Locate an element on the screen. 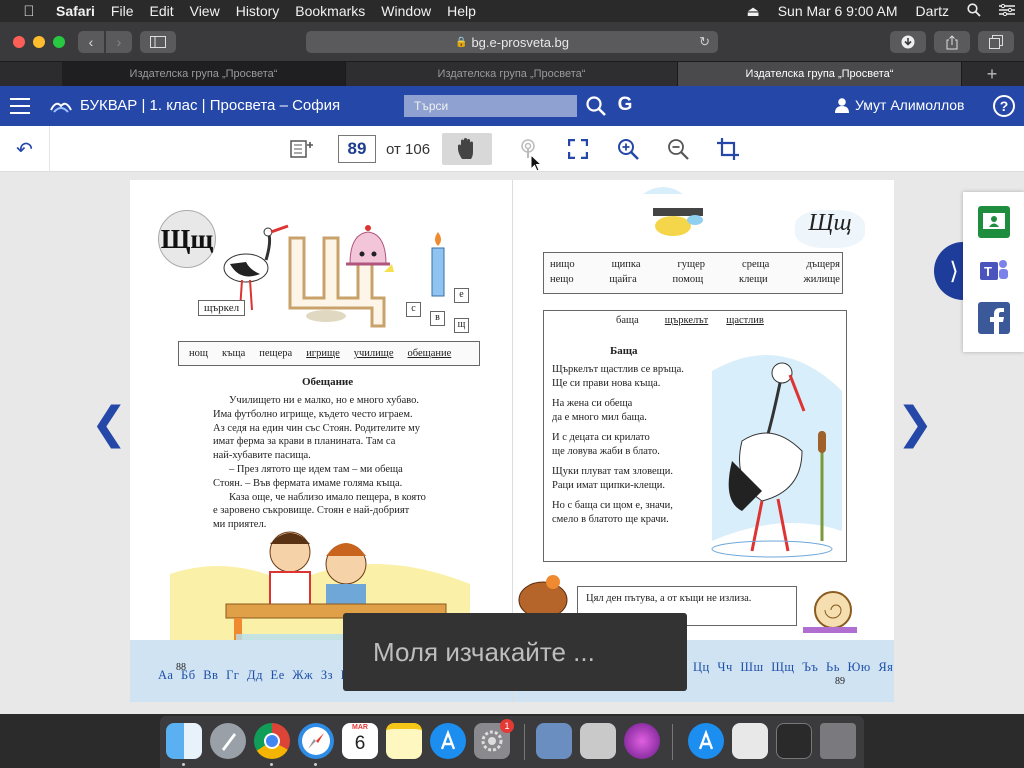  menu-bookmarks: Bookmarks is located at coordinates (330, 11).